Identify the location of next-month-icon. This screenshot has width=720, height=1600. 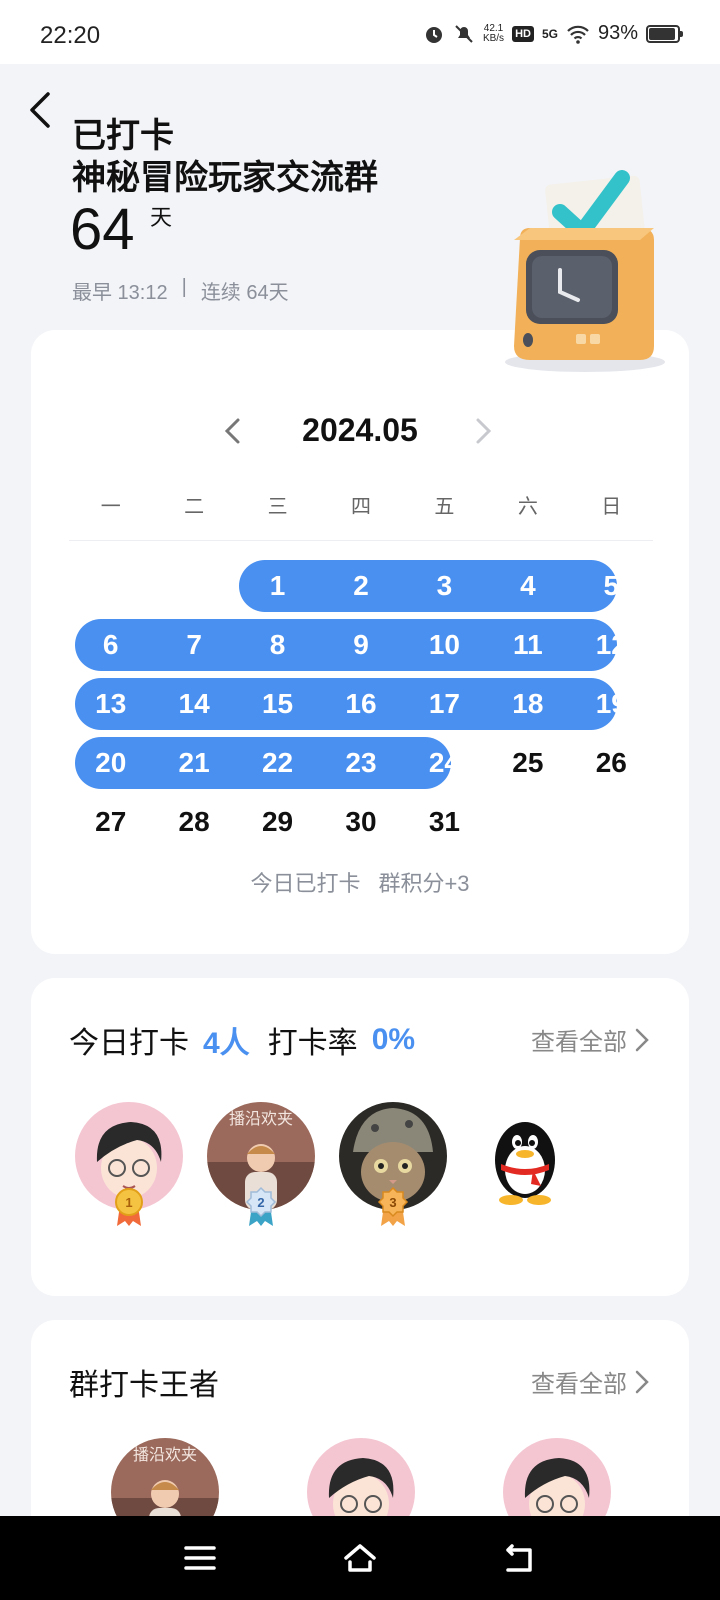
(483, 431).